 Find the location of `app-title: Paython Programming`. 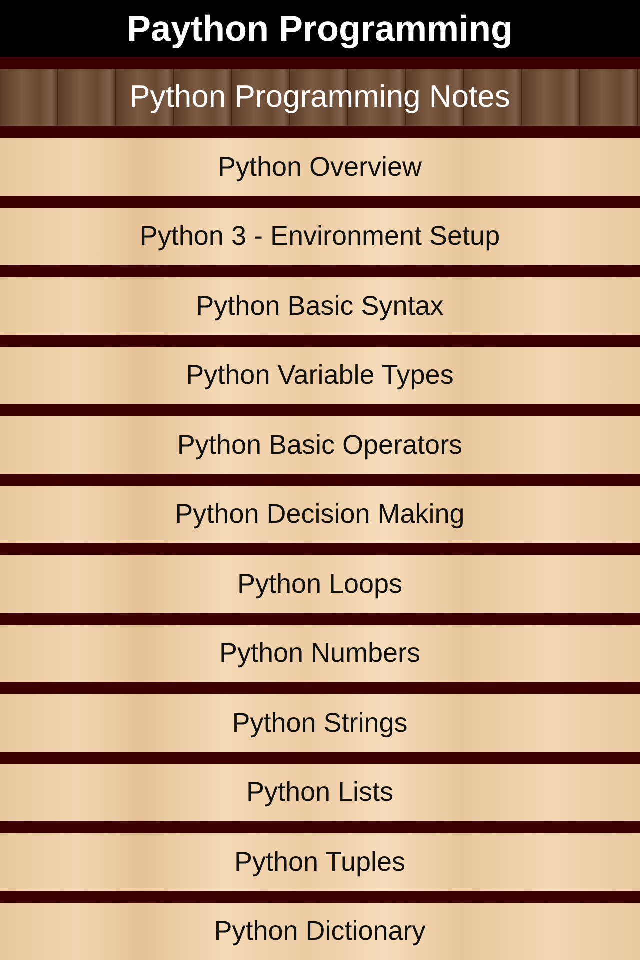

app-title: Paython Programming is located at coordinates (320, 28).